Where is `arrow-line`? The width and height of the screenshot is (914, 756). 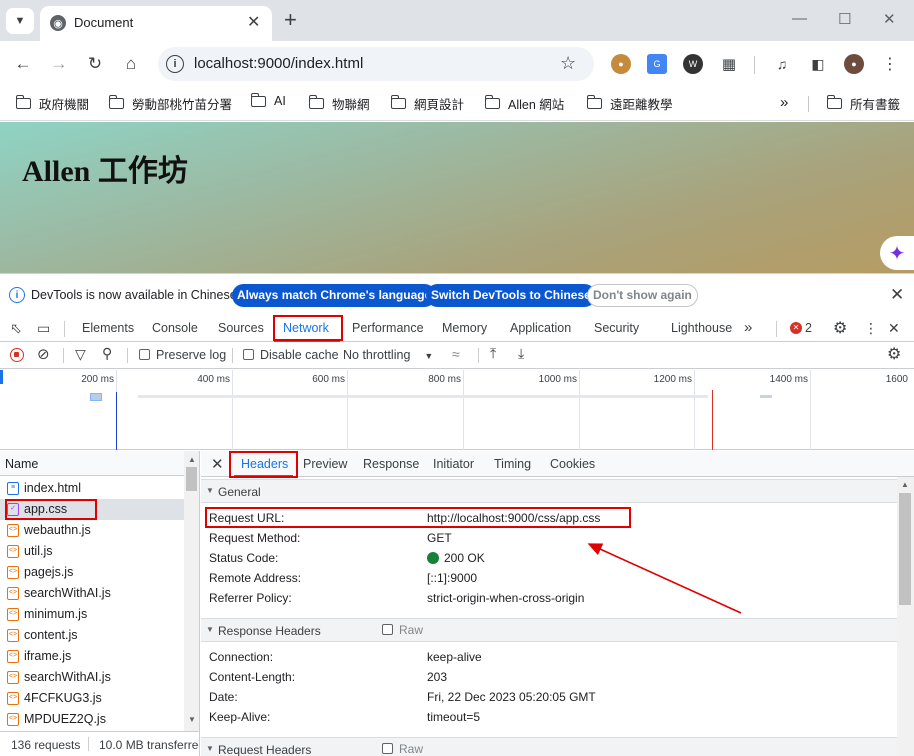 arrow-line is located at coordinates (664, 578).